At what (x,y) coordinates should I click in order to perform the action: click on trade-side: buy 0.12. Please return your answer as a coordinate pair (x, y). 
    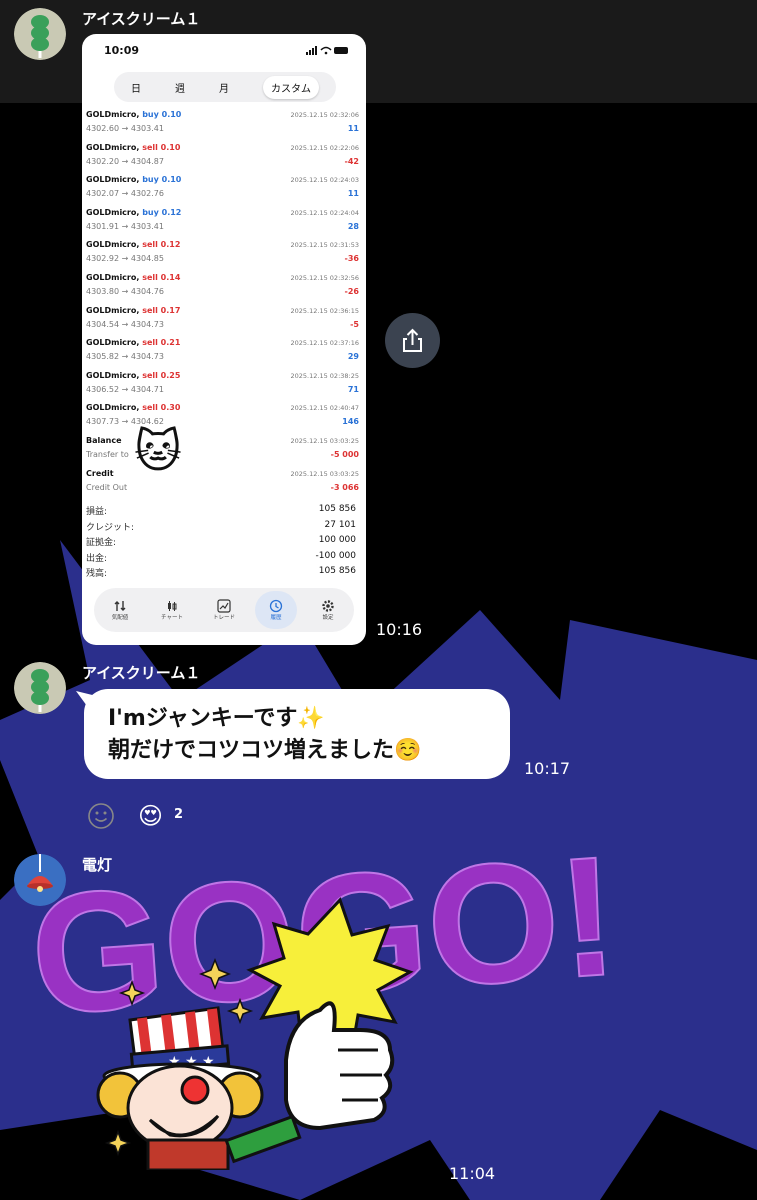
    Looking at the image, I should click on (162, 212).